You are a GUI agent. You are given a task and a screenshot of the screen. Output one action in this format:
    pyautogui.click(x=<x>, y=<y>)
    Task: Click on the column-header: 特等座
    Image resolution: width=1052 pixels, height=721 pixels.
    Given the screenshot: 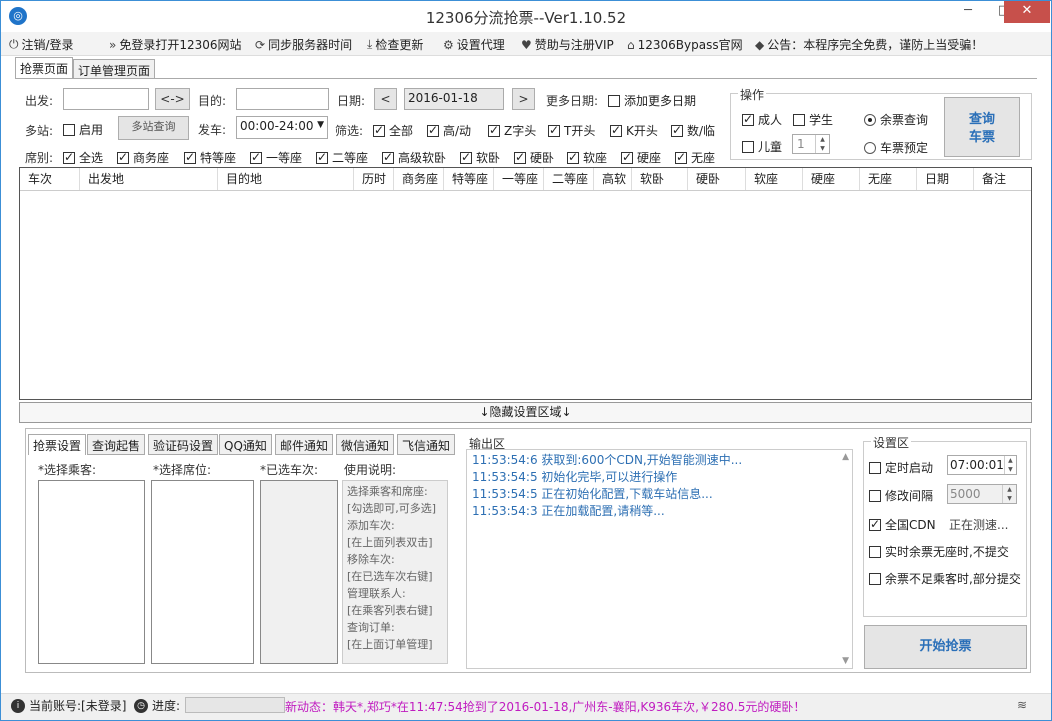 What is the action you would take?
    pyautogui.click(x=469, y=179)
    